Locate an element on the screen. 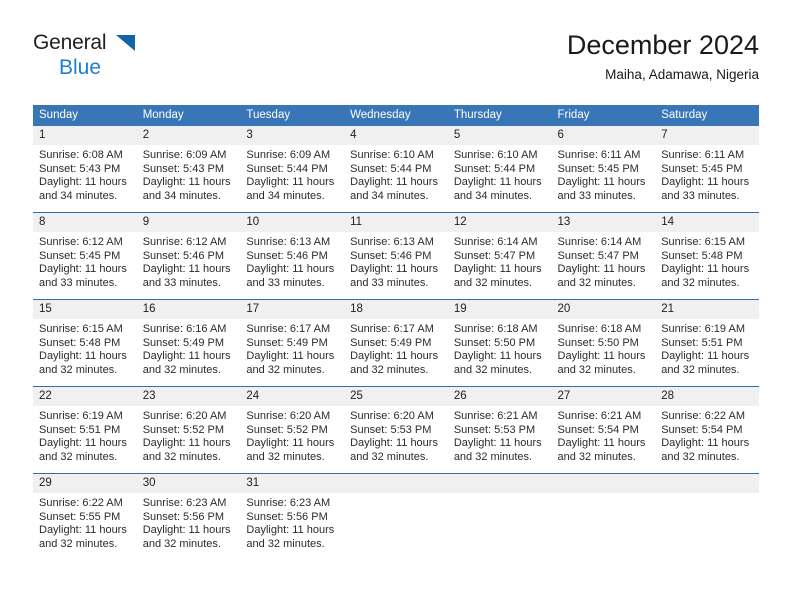  sunrise-text: Sunrise: 6:20 AM is located at coordinates (288, 416).